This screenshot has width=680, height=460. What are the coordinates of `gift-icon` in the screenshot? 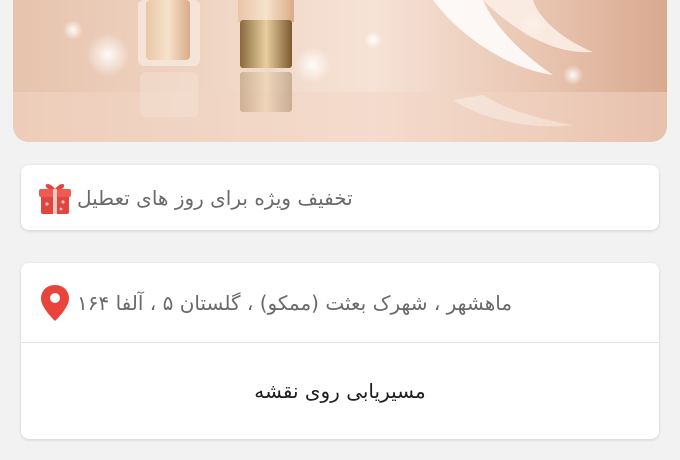 It's located at (55, 198).